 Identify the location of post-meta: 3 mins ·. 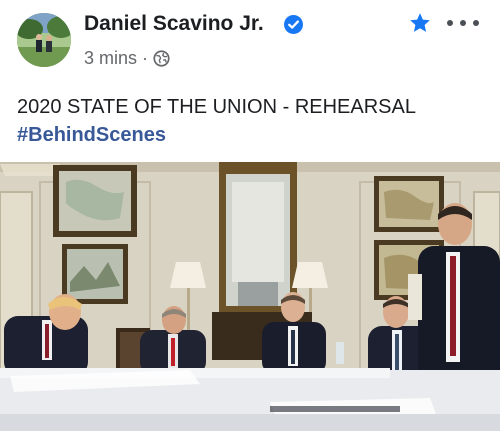
(127, 58).